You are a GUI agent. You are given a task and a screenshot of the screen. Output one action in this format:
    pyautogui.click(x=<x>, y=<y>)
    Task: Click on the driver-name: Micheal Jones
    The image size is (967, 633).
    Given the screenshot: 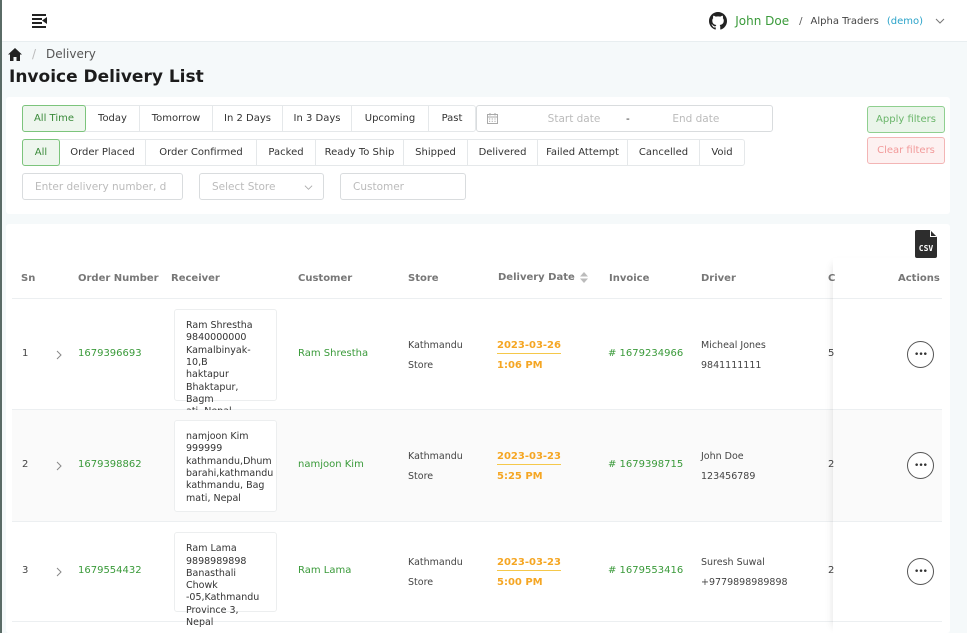 What is the action you would take?
    pyautogui.click(x=733, y=345)
    